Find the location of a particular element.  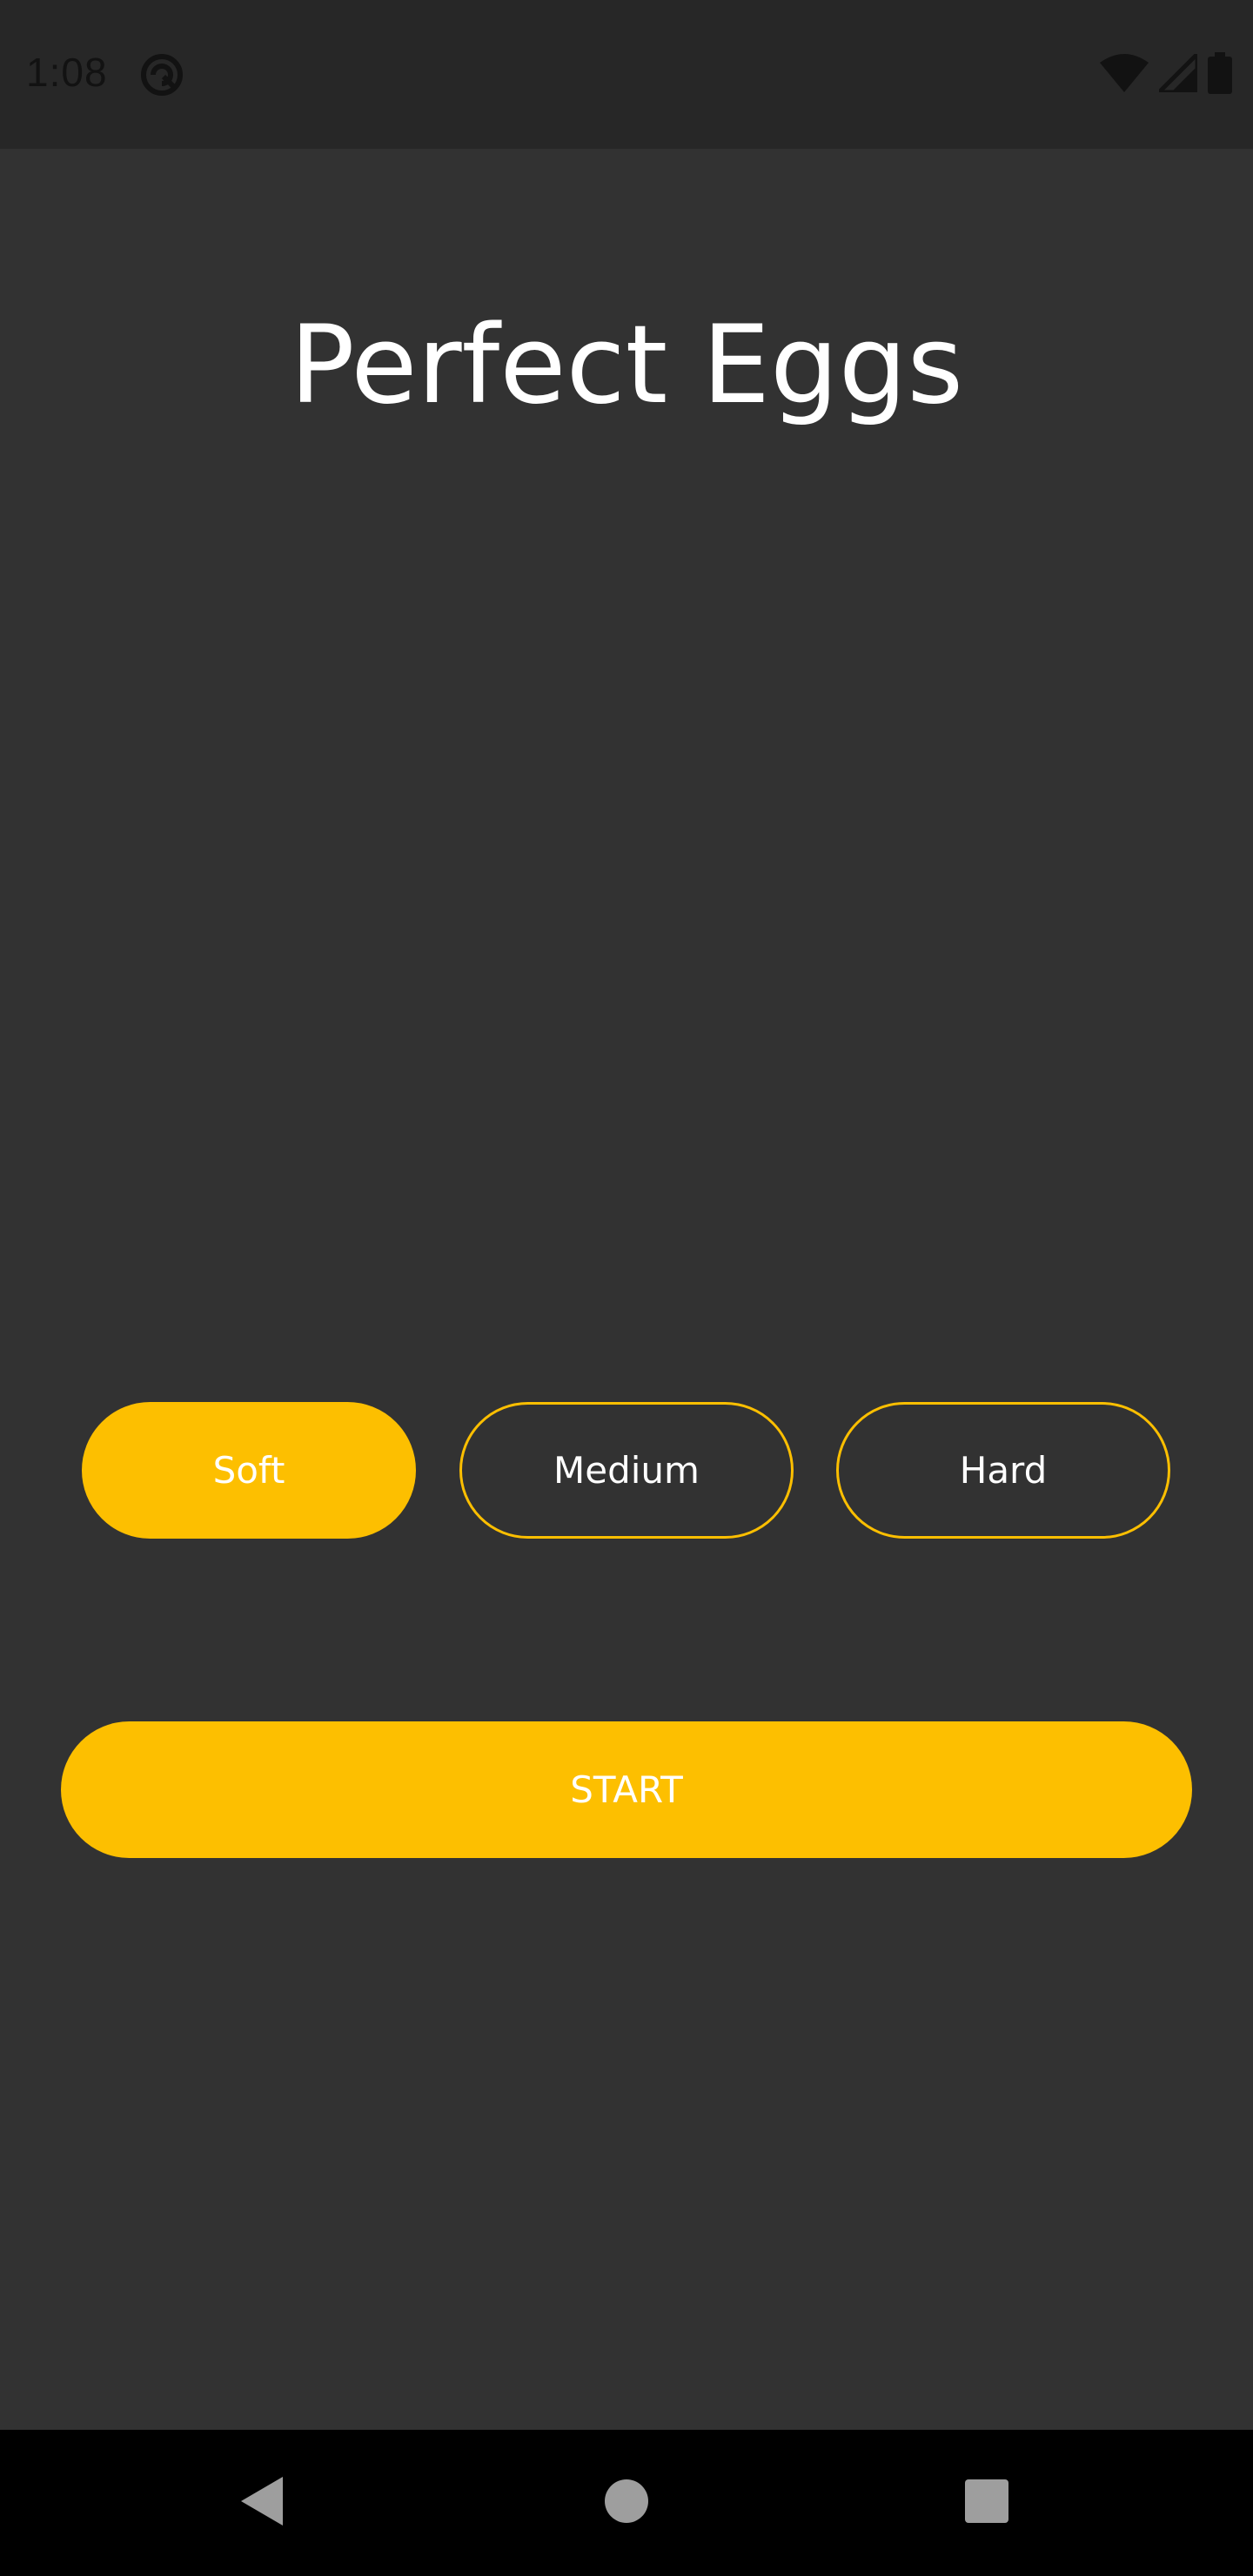

soft-option-label: Soft is located at coordinates (248, 1470).